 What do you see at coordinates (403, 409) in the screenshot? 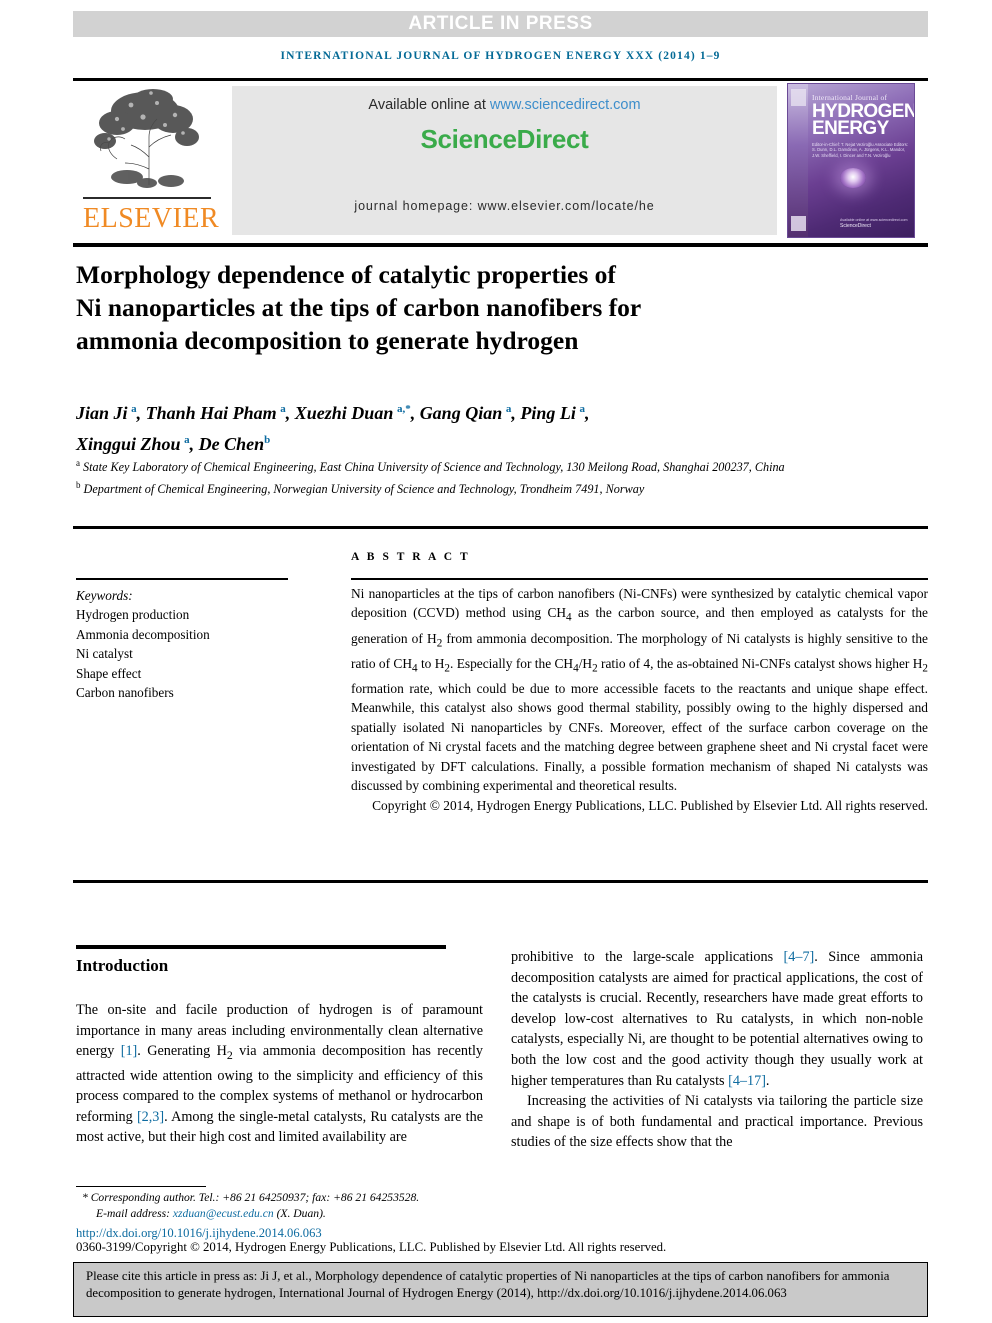
I see `author-affil-marker-corresponding: a,*` at bounding box center [403, 409].